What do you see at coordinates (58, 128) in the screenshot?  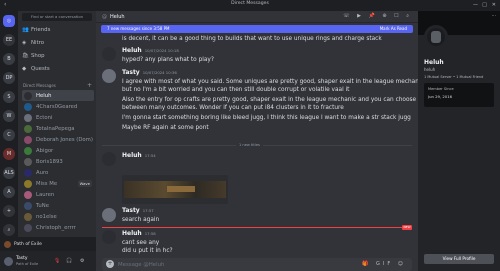 I see `dm-item: TotalnaPepega` at bounding box center [58, 128].